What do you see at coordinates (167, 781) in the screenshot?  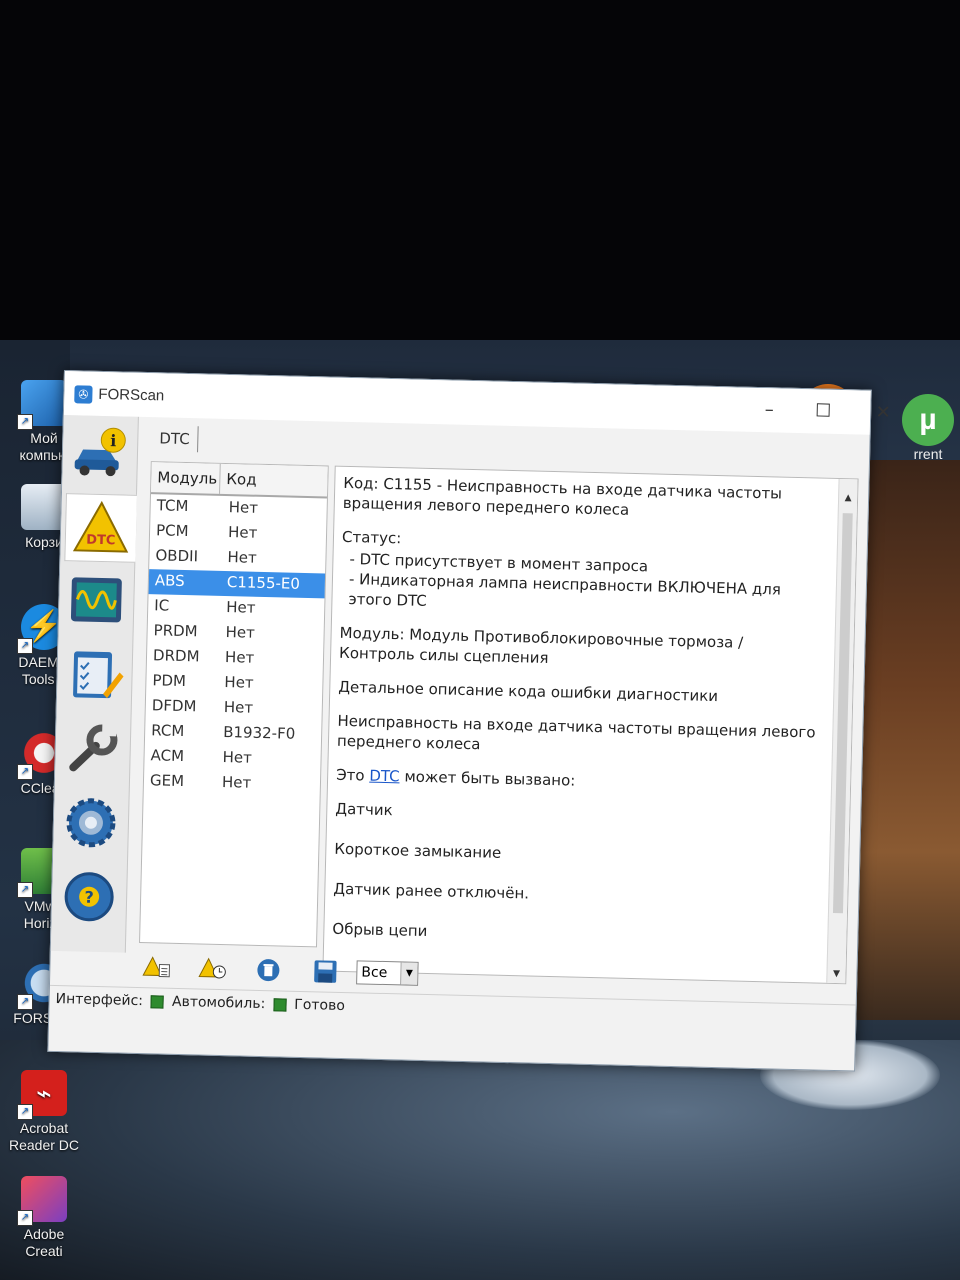 I see `module-name: GEM` at bounding box center [167, 781].